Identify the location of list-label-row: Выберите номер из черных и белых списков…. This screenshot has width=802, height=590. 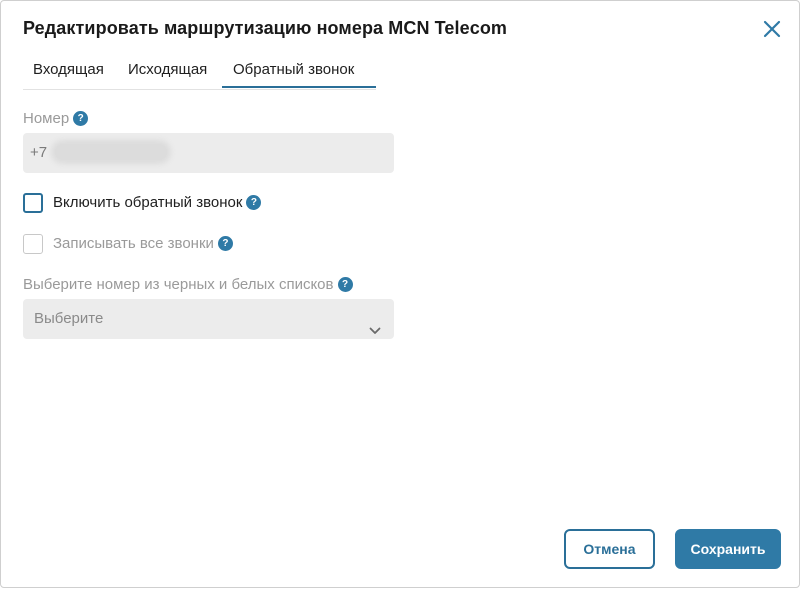
(188, 284).